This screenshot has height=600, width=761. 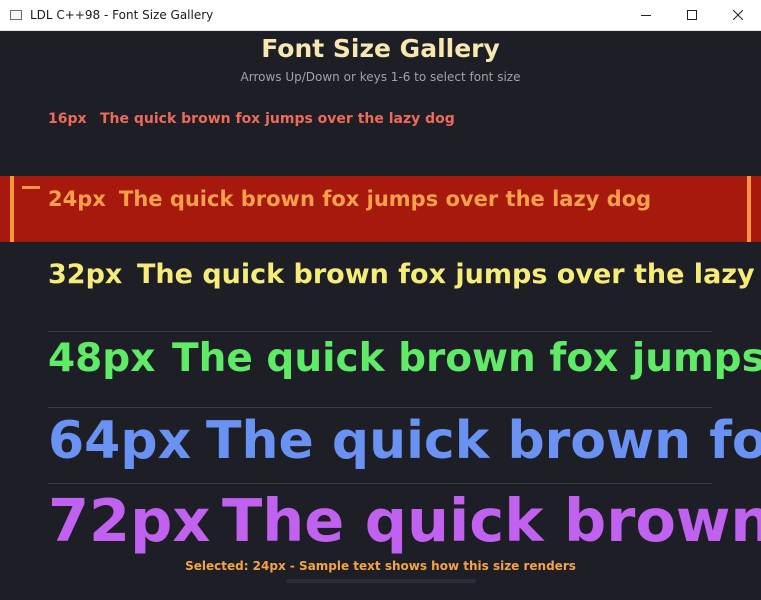 I want to click on maximize-icon, so click(x=692, y=15).